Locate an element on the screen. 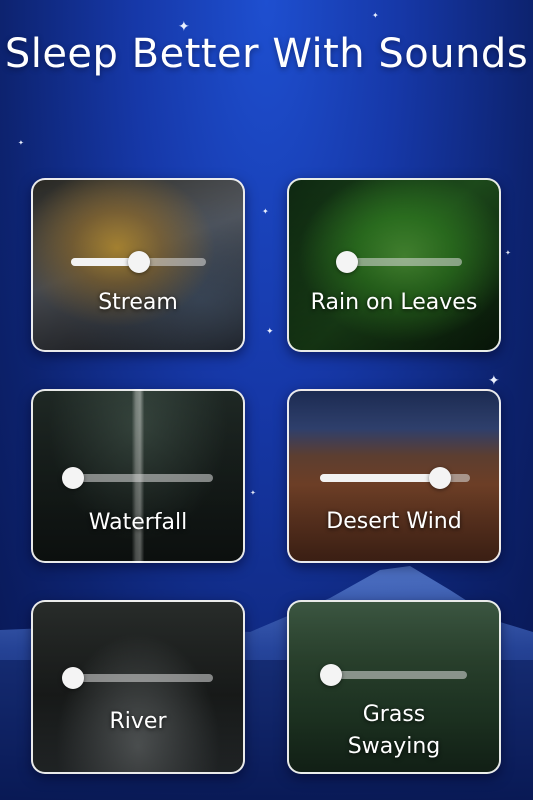 The height and width of the screenshot is (800, 533). sound-card-waterfall: Waterfall is located at coordinates (138, 476).